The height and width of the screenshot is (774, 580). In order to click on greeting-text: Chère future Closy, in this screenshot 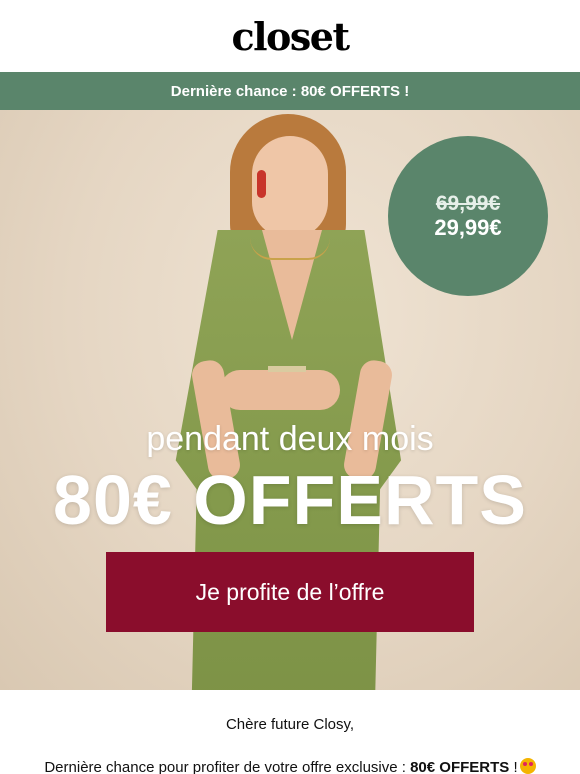, I will do `click(290, 724)`.